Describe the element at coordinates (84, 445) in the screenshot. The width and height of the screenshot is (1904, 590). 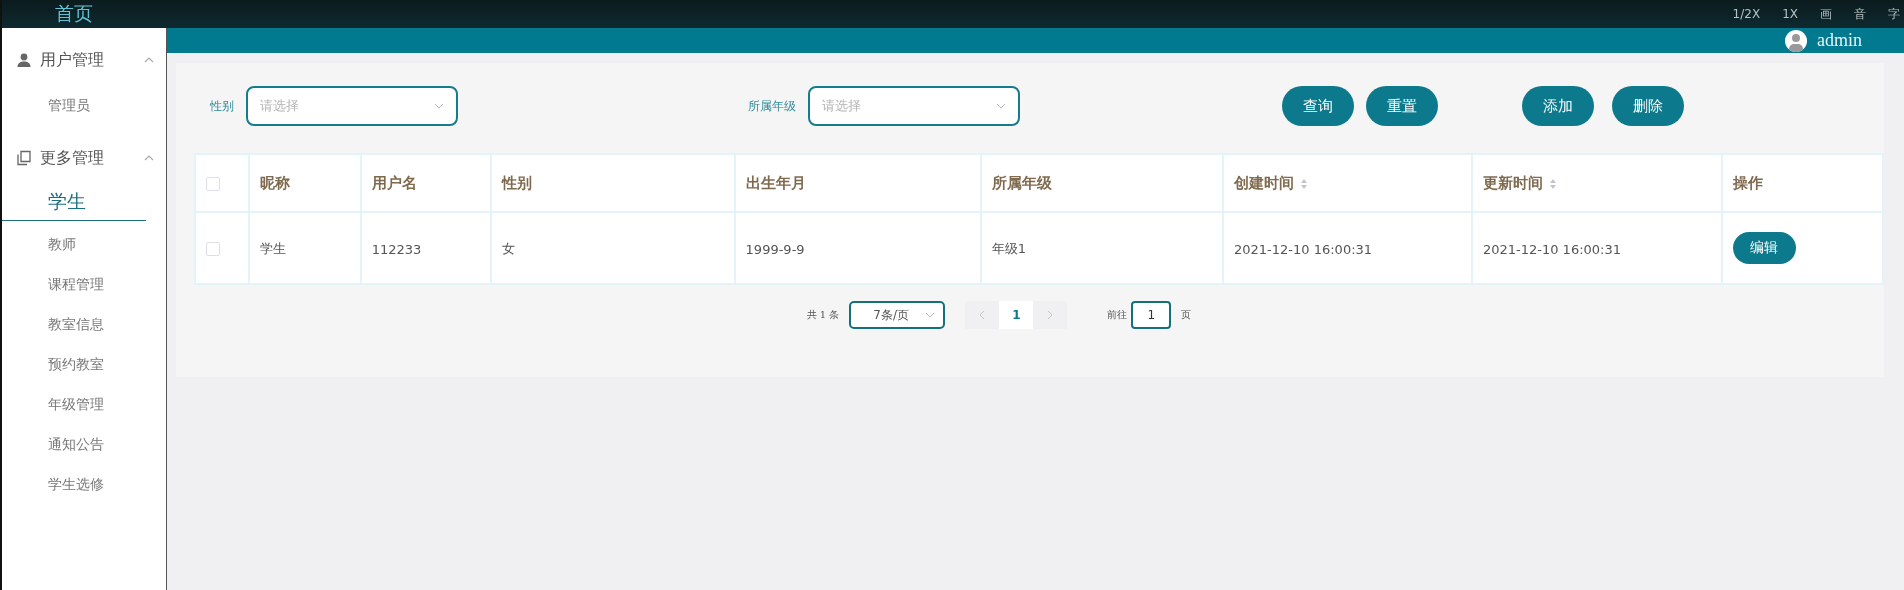
I see `sidebar-item: 通知公告` at that location.